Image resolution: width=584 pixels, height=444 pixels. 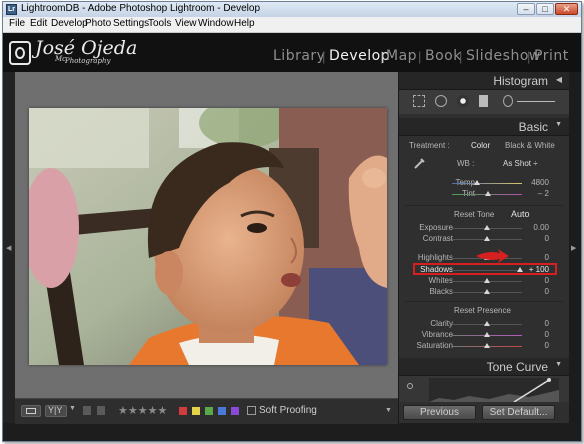 I want to click on before-after-button: Y|Y, so click(x=56, y=411).